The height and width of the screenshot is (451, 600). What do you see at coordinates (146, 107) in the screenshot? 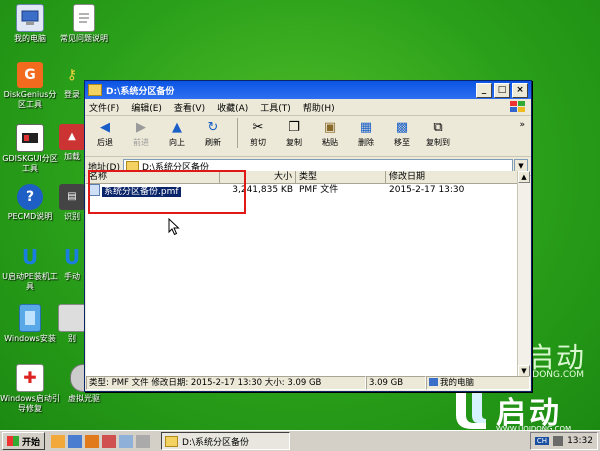
I see `menu-edit: 编辑(E)` at bounding box center [146, 107].